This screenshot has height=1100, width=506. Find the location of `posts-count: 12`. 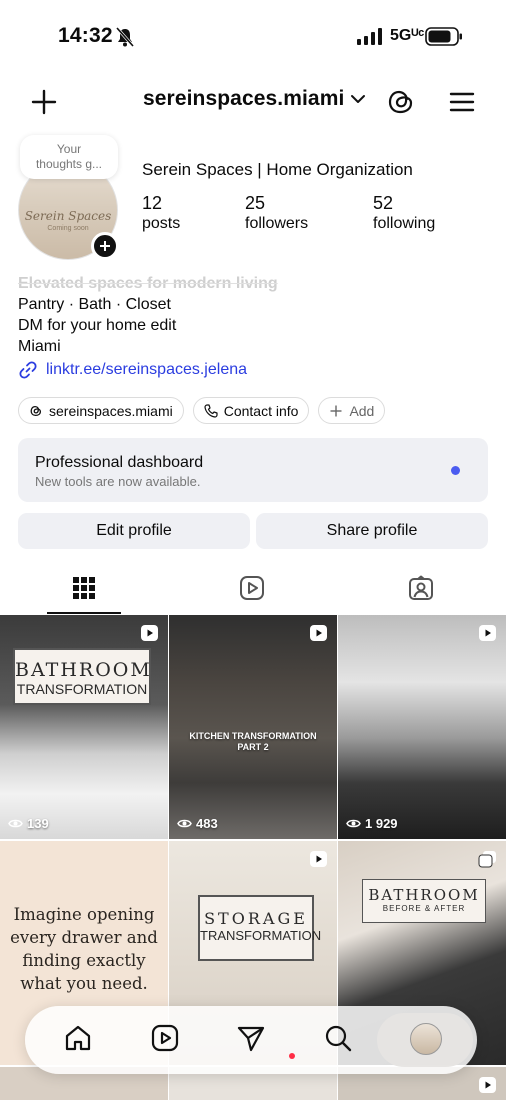

posts-count: 12 is located at coordinates (152, 203).